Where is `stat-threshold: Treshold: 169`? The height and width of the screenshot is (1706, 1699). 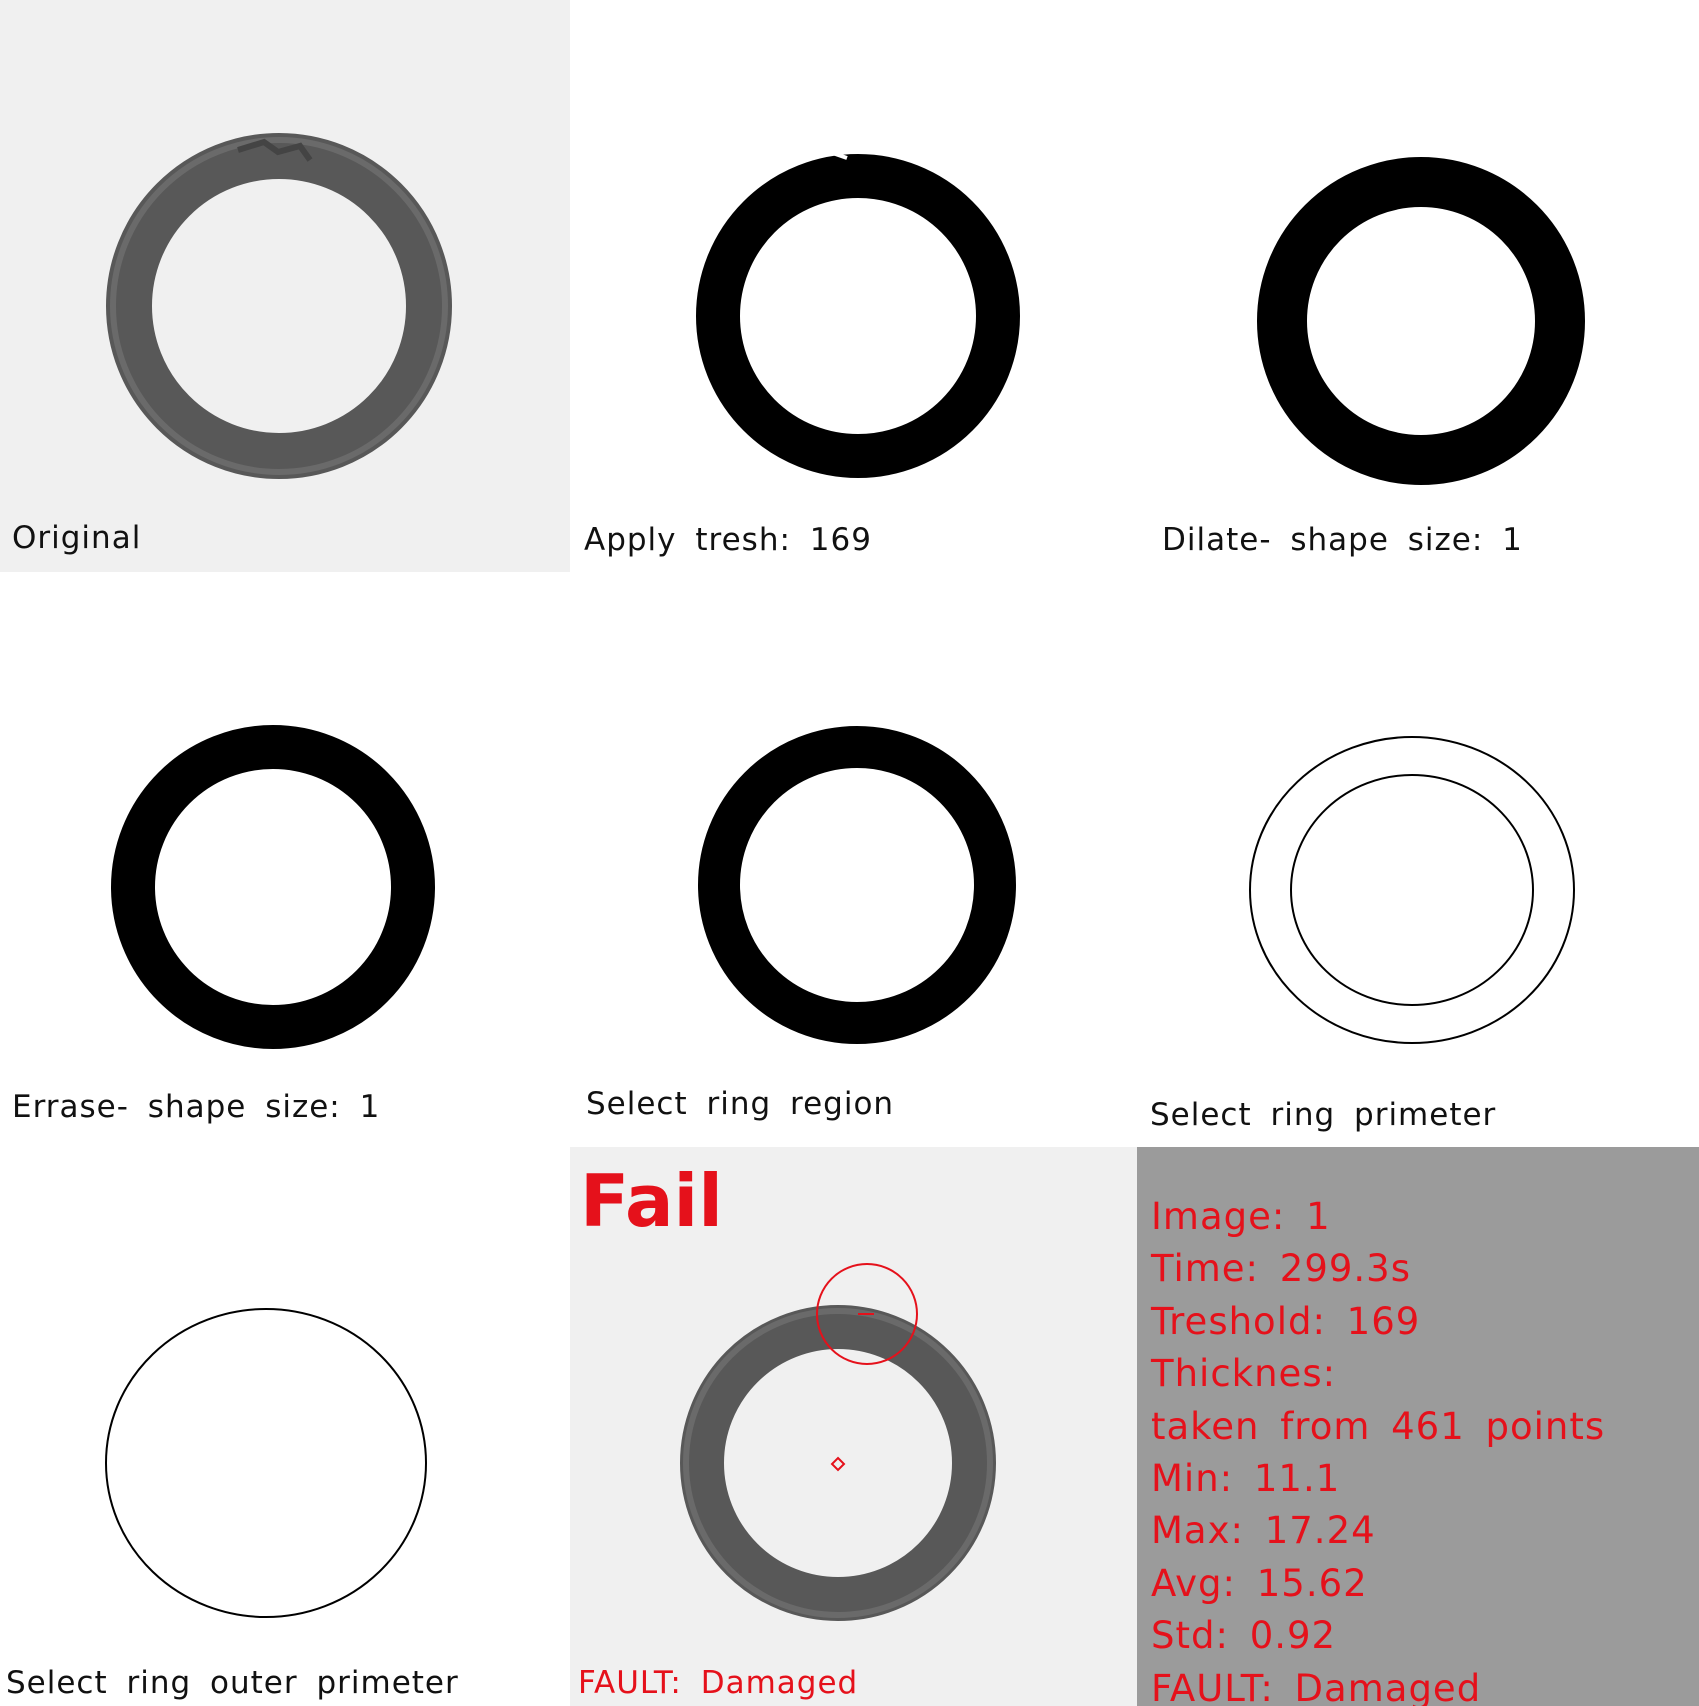 stat-threshold: Treshold: 169 is located at coordinates (1286, 1321).